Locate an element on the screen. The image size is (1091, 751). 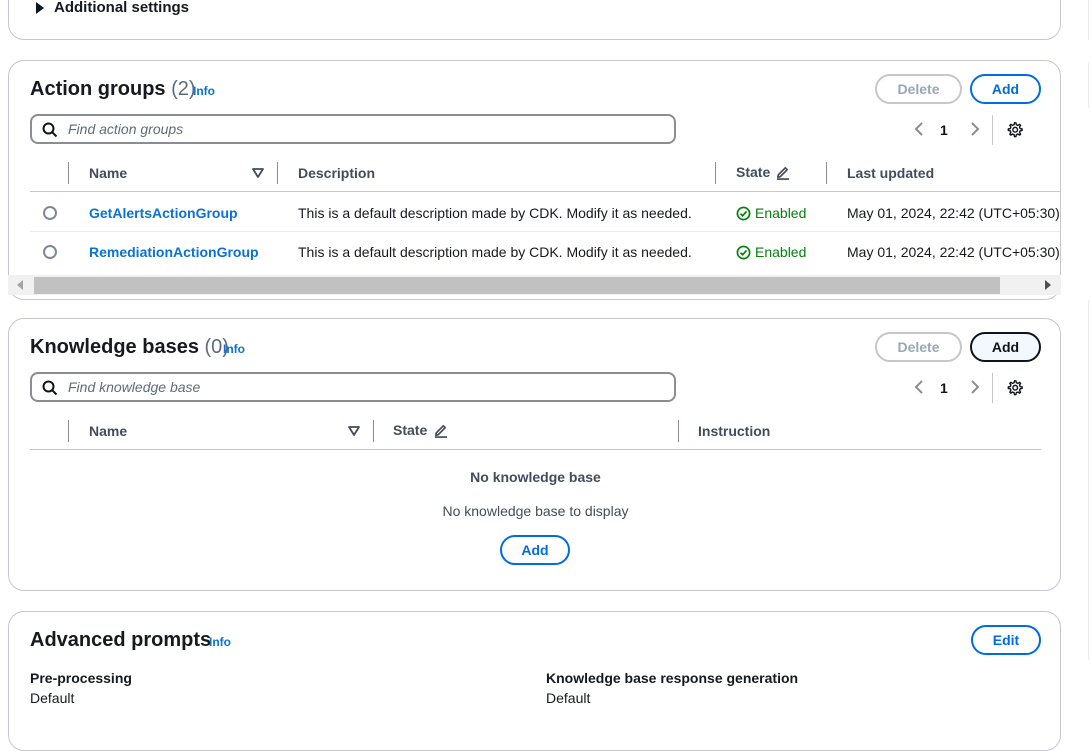
column-header-instruction: Instruction is located at coordinates (734, 431).